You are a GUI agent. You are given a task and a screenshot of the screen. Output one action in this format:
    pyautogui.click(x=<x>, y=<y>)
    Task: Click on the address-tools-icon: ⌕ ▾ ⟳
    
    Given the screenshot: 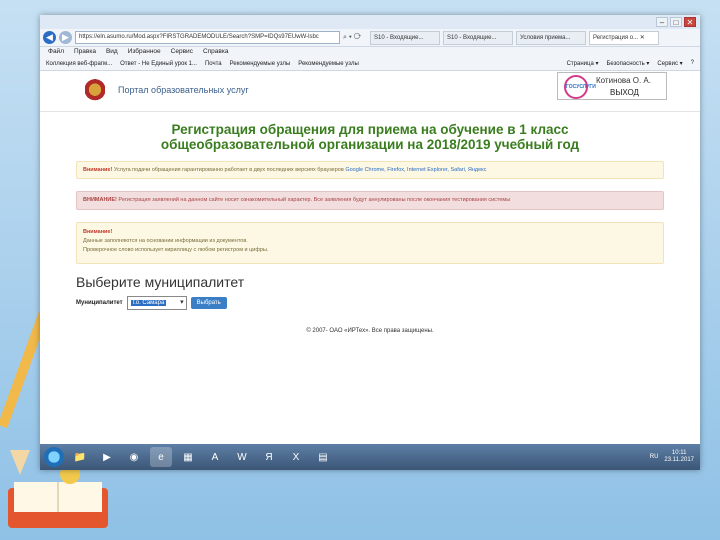 What is the action you would take?
    pyautogui.click(x=355, y=38)
    